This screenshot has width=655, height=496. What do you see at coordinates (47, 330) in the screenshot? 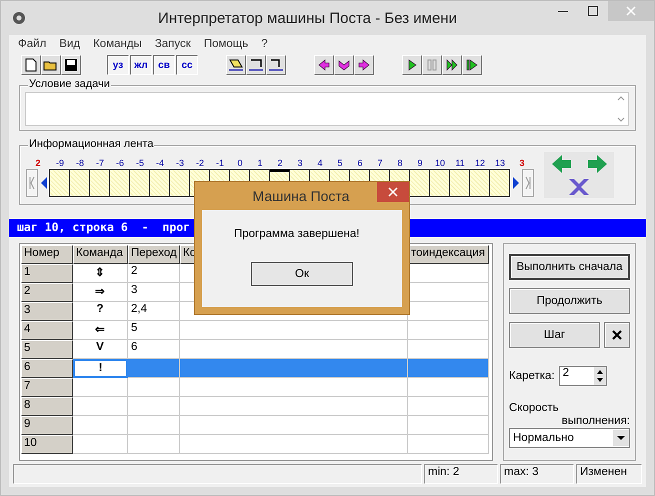
I see `row-number: 4` at bounding box center [47, 330].